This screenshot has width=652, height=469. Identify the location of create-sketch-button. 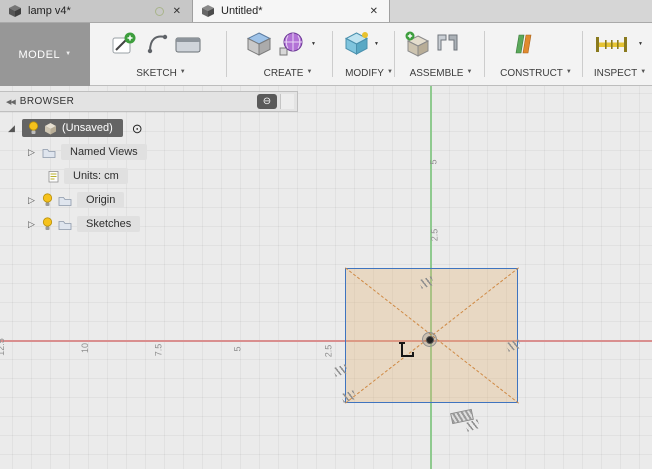
(123, 44).